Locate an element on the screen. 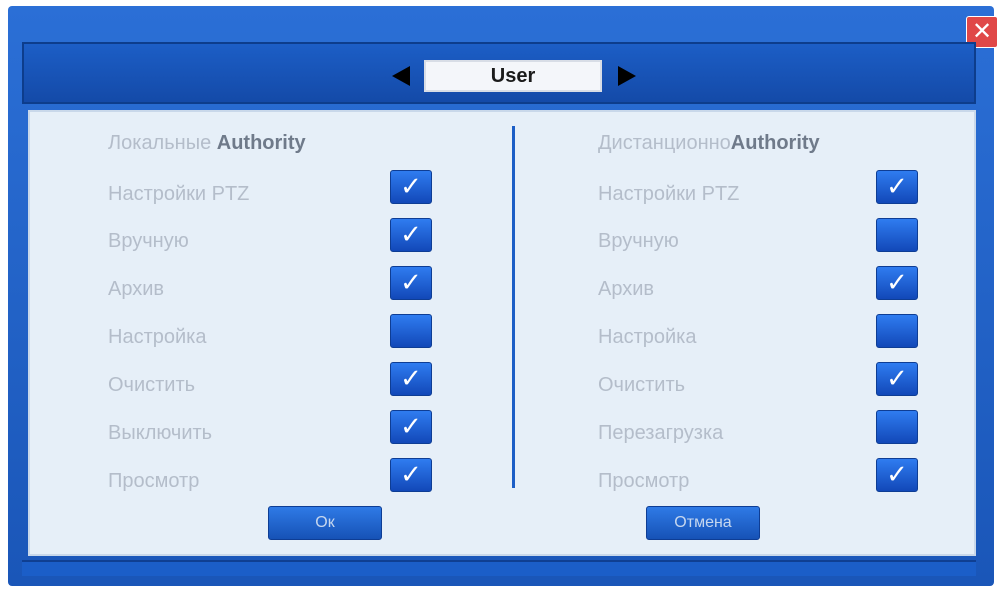 The image size is (1000, 591). local-manual-checkbox: ✓ is located at coordinates (411, 235).